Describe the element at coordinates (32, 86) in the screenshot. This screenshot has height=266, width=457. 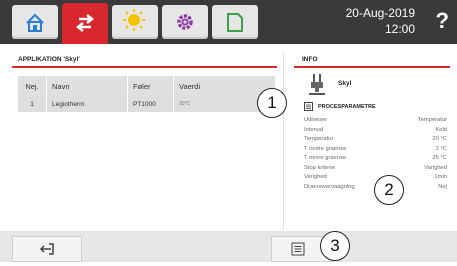
I see `column-header-nr: Nej.` at that location.